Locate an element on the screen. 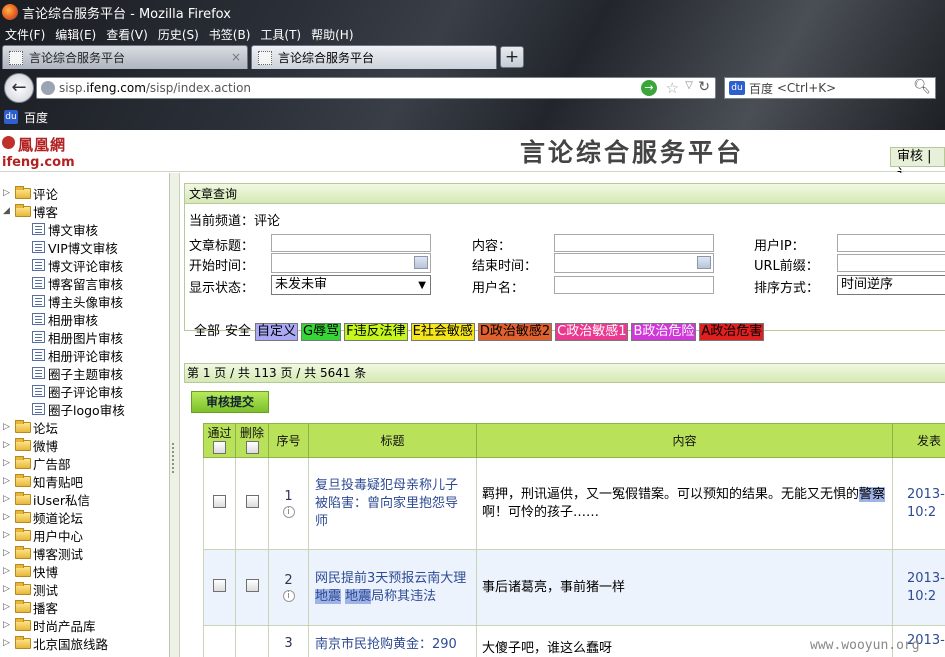 The width and height of the screenshot is (945, 657). bookmark-star-icon: ☆ is located at coordinates (672, 88).